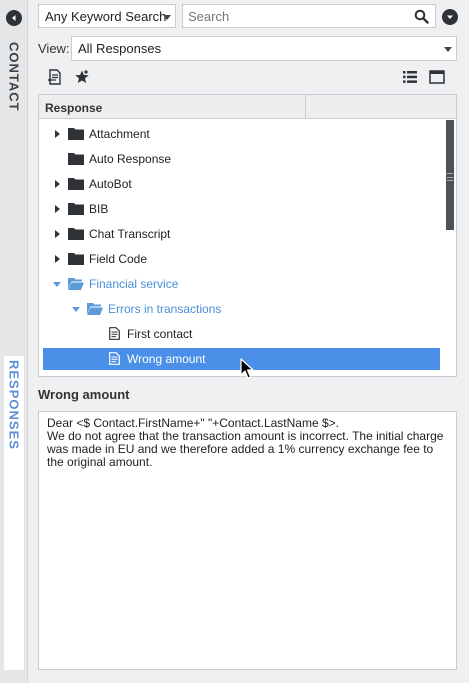  Describe the element at coordinates (130, 234) in the screenshot. I see `tree-item-label: Chat Transcript` at that location.